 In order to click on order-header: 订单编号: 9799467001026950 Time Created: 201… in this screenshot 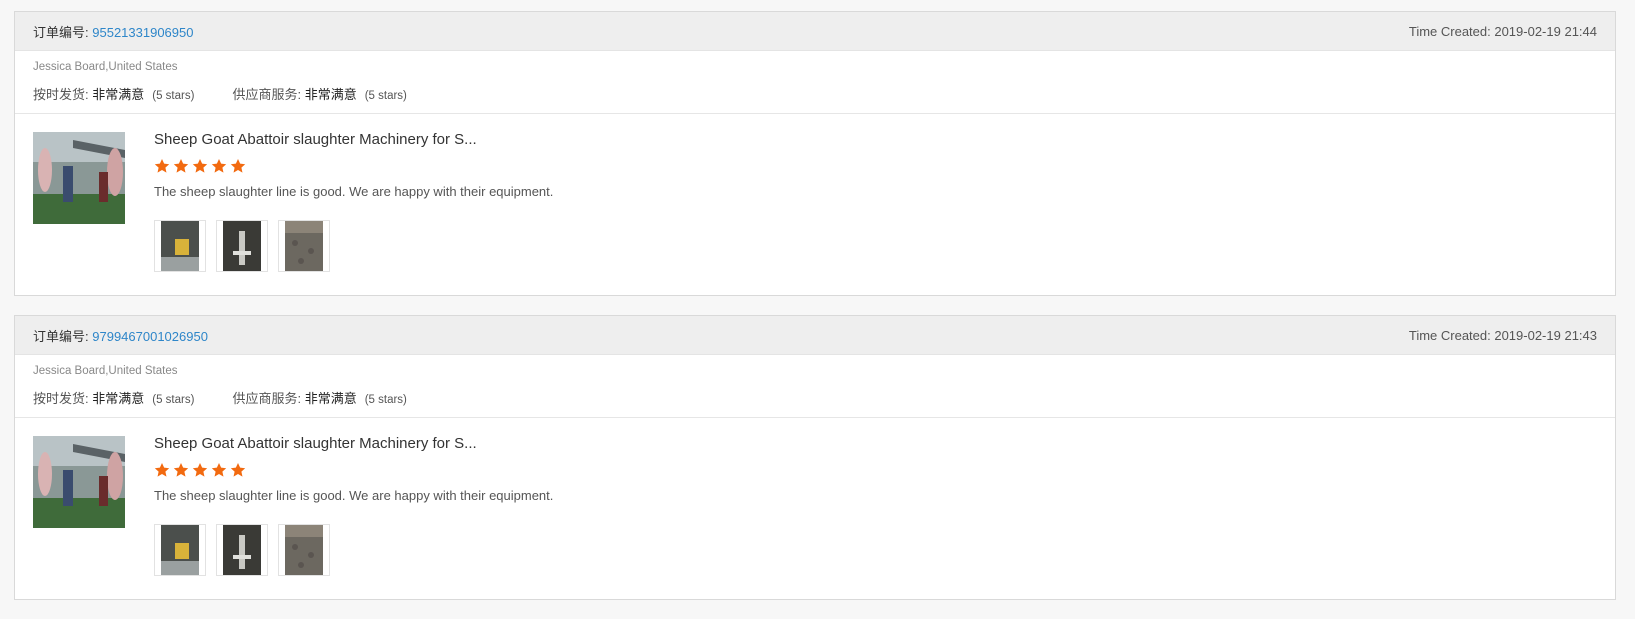, I will do `click(815, 335)`.